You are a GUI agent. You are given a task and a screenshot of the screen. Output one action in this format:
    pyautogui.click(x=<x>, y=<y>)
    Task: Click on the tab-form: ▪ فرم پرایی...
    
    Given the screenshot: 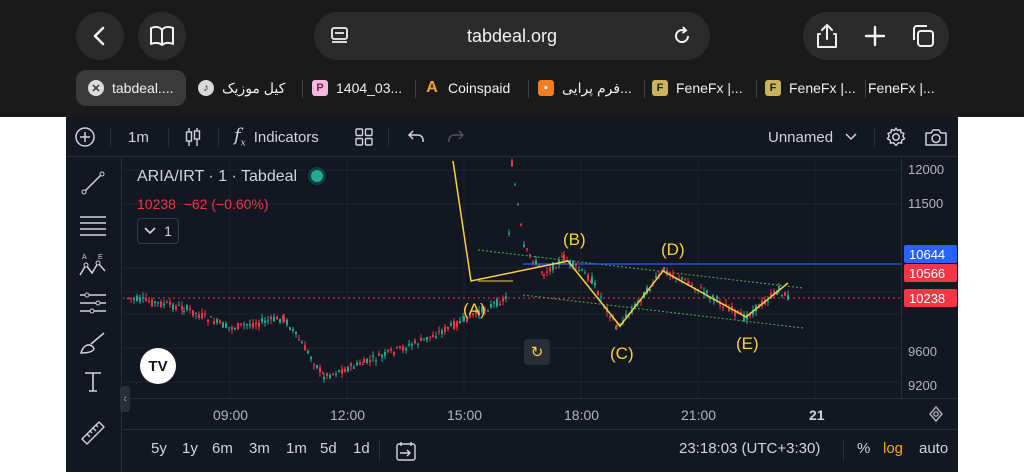 What is the action you would take?
    pyautogui.click(x=590, y=88)
    